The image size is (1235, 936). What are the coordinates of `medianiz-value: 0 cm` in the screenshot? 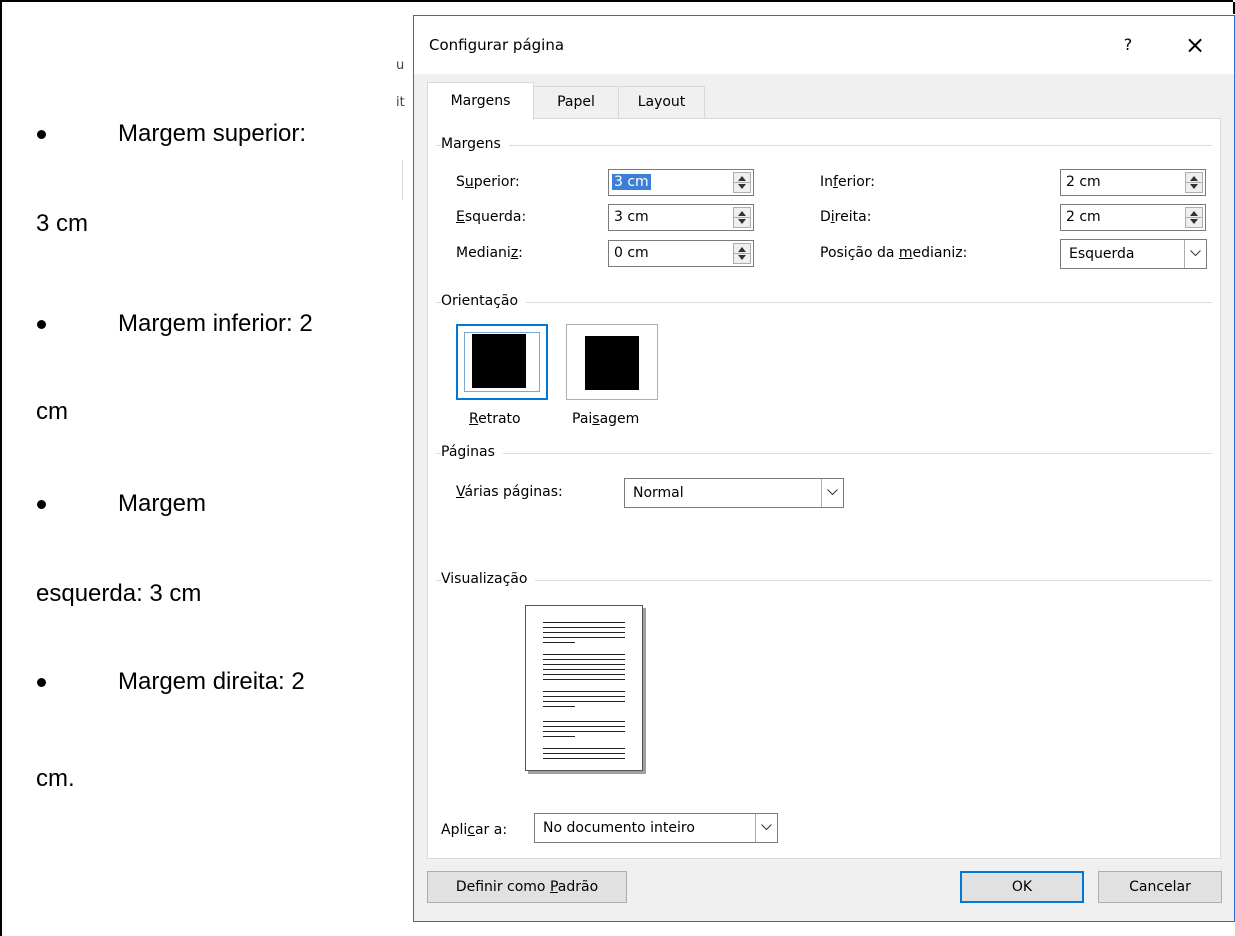 It's located at (631, 253).